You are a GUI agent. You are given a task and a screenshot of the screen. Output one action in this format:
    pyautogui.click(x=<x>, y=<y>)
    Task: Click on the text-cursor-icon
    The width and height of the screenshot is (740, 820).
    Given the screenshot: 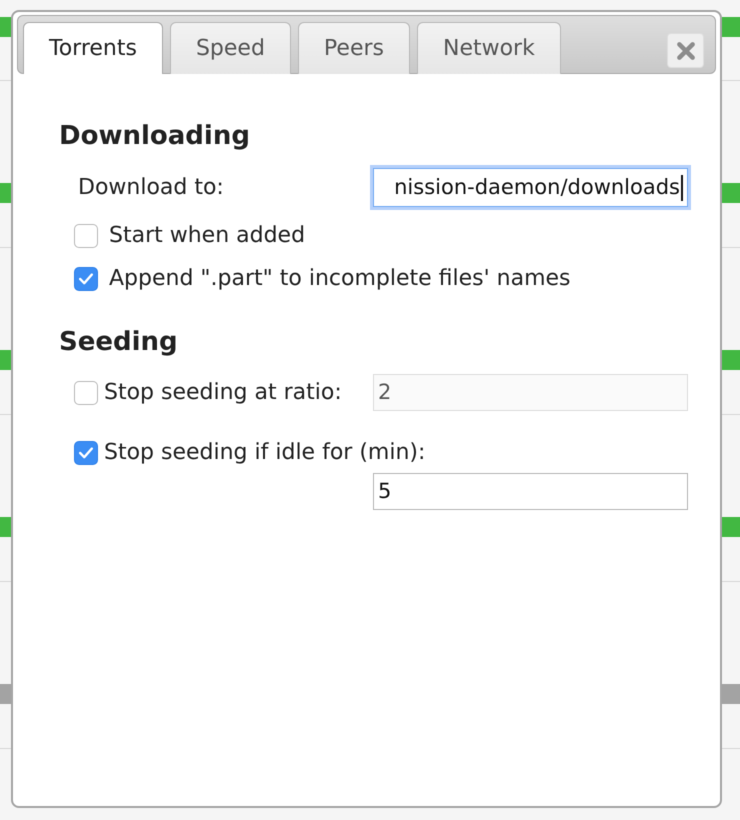 What is the action you would take?
    pyautogui.click(x=682, y=187)
    